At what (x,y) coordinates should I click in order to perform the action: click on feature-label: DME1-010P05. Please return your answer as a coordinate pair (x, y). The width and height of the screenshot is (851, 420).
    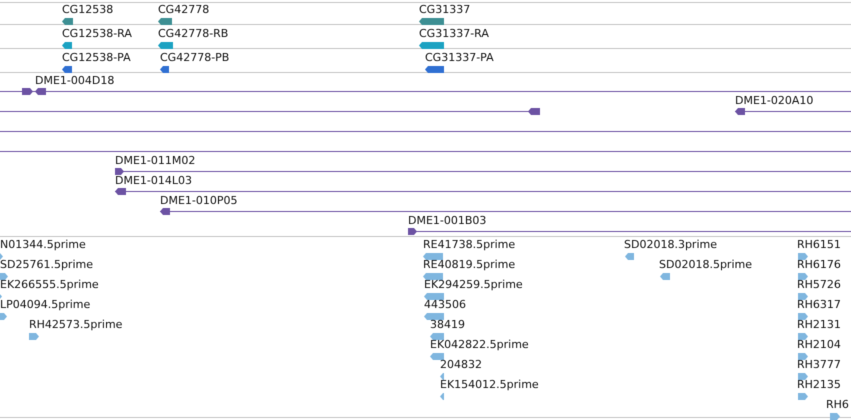
    Looking at the image, I should click on (199, 200).